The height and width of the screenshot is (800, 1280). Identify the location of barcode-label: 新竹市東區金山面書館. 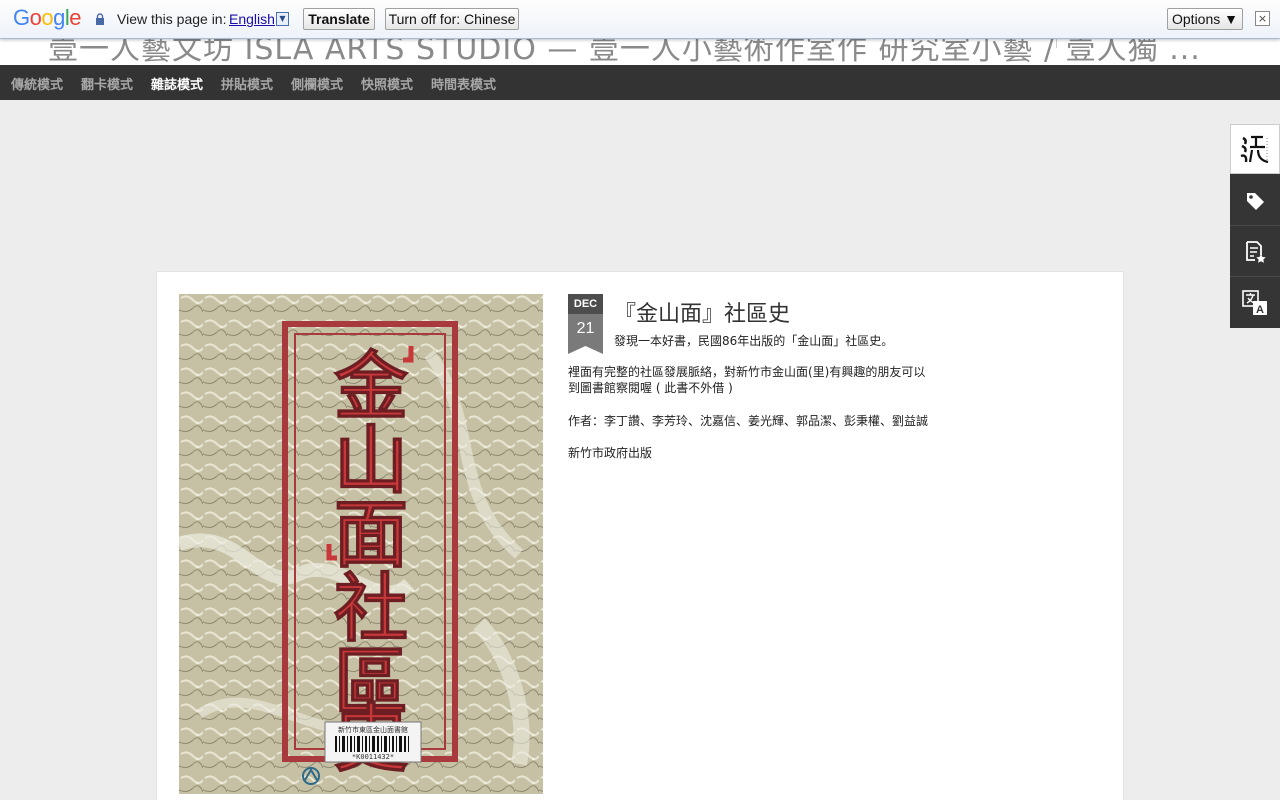
(373, 729).